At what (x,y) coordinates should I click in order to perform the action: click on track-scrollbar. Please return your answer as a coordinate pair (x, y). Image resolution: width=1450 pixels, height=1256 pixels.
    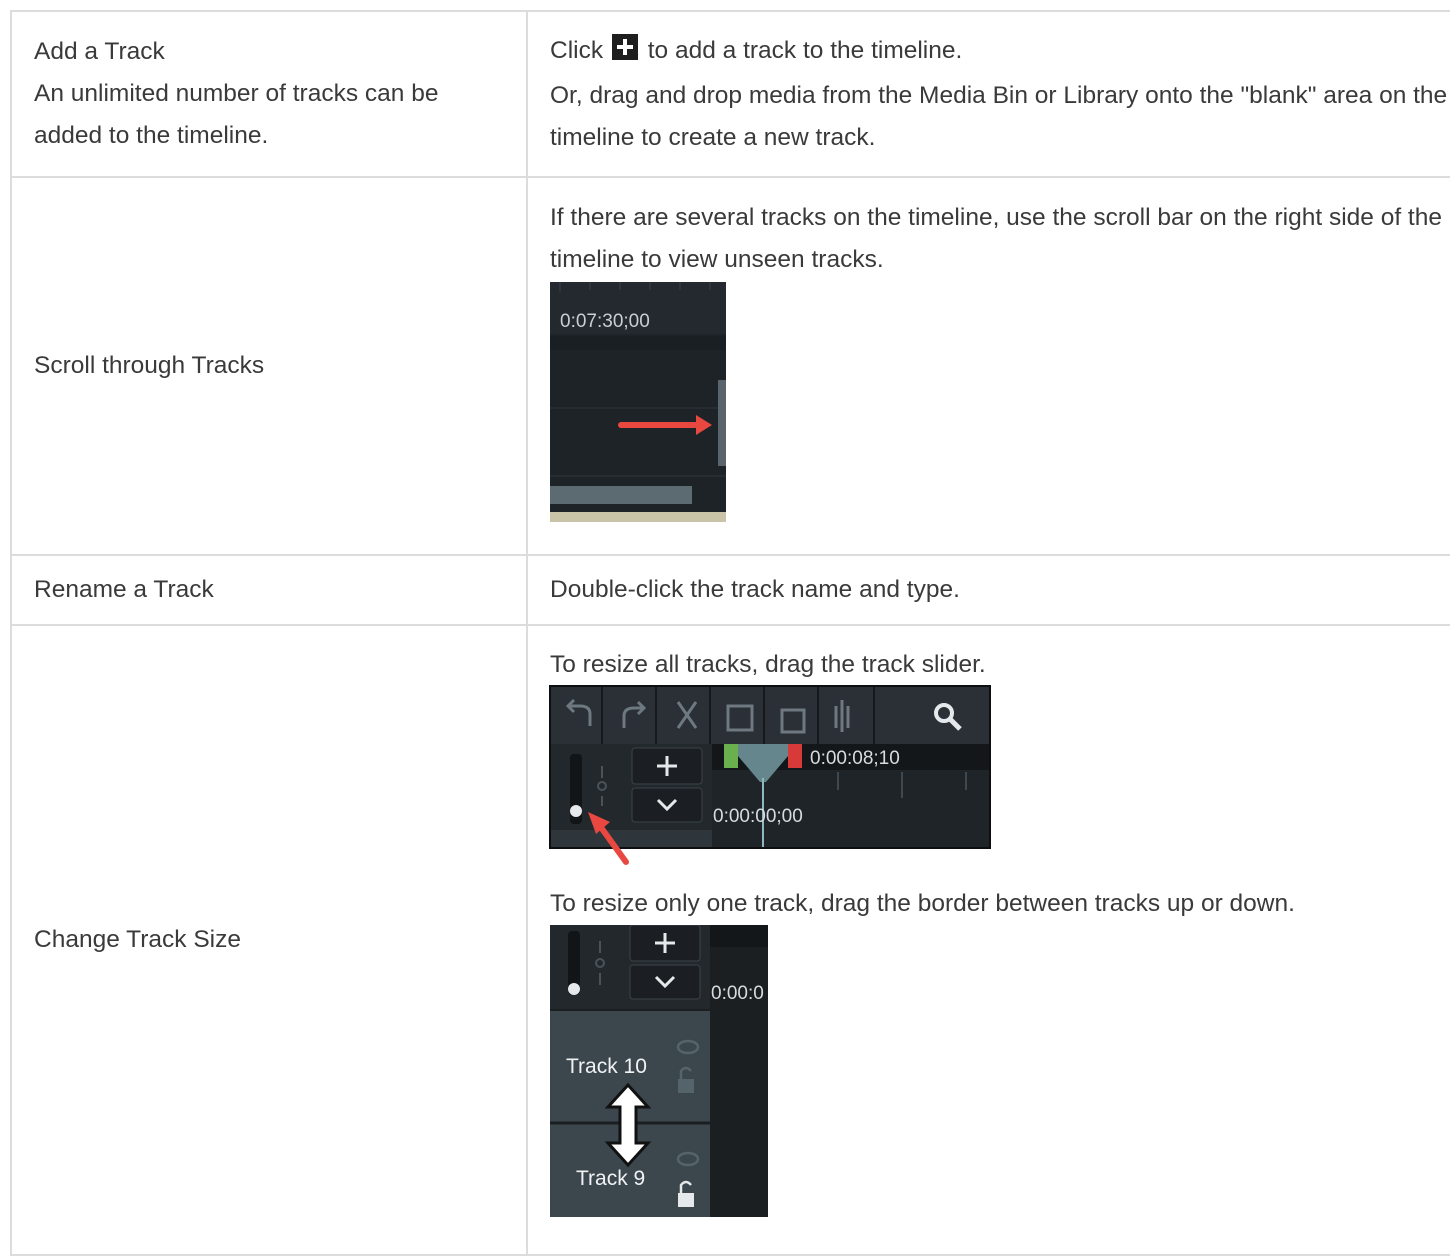
    Looking at the image, I should click on (722, 423).